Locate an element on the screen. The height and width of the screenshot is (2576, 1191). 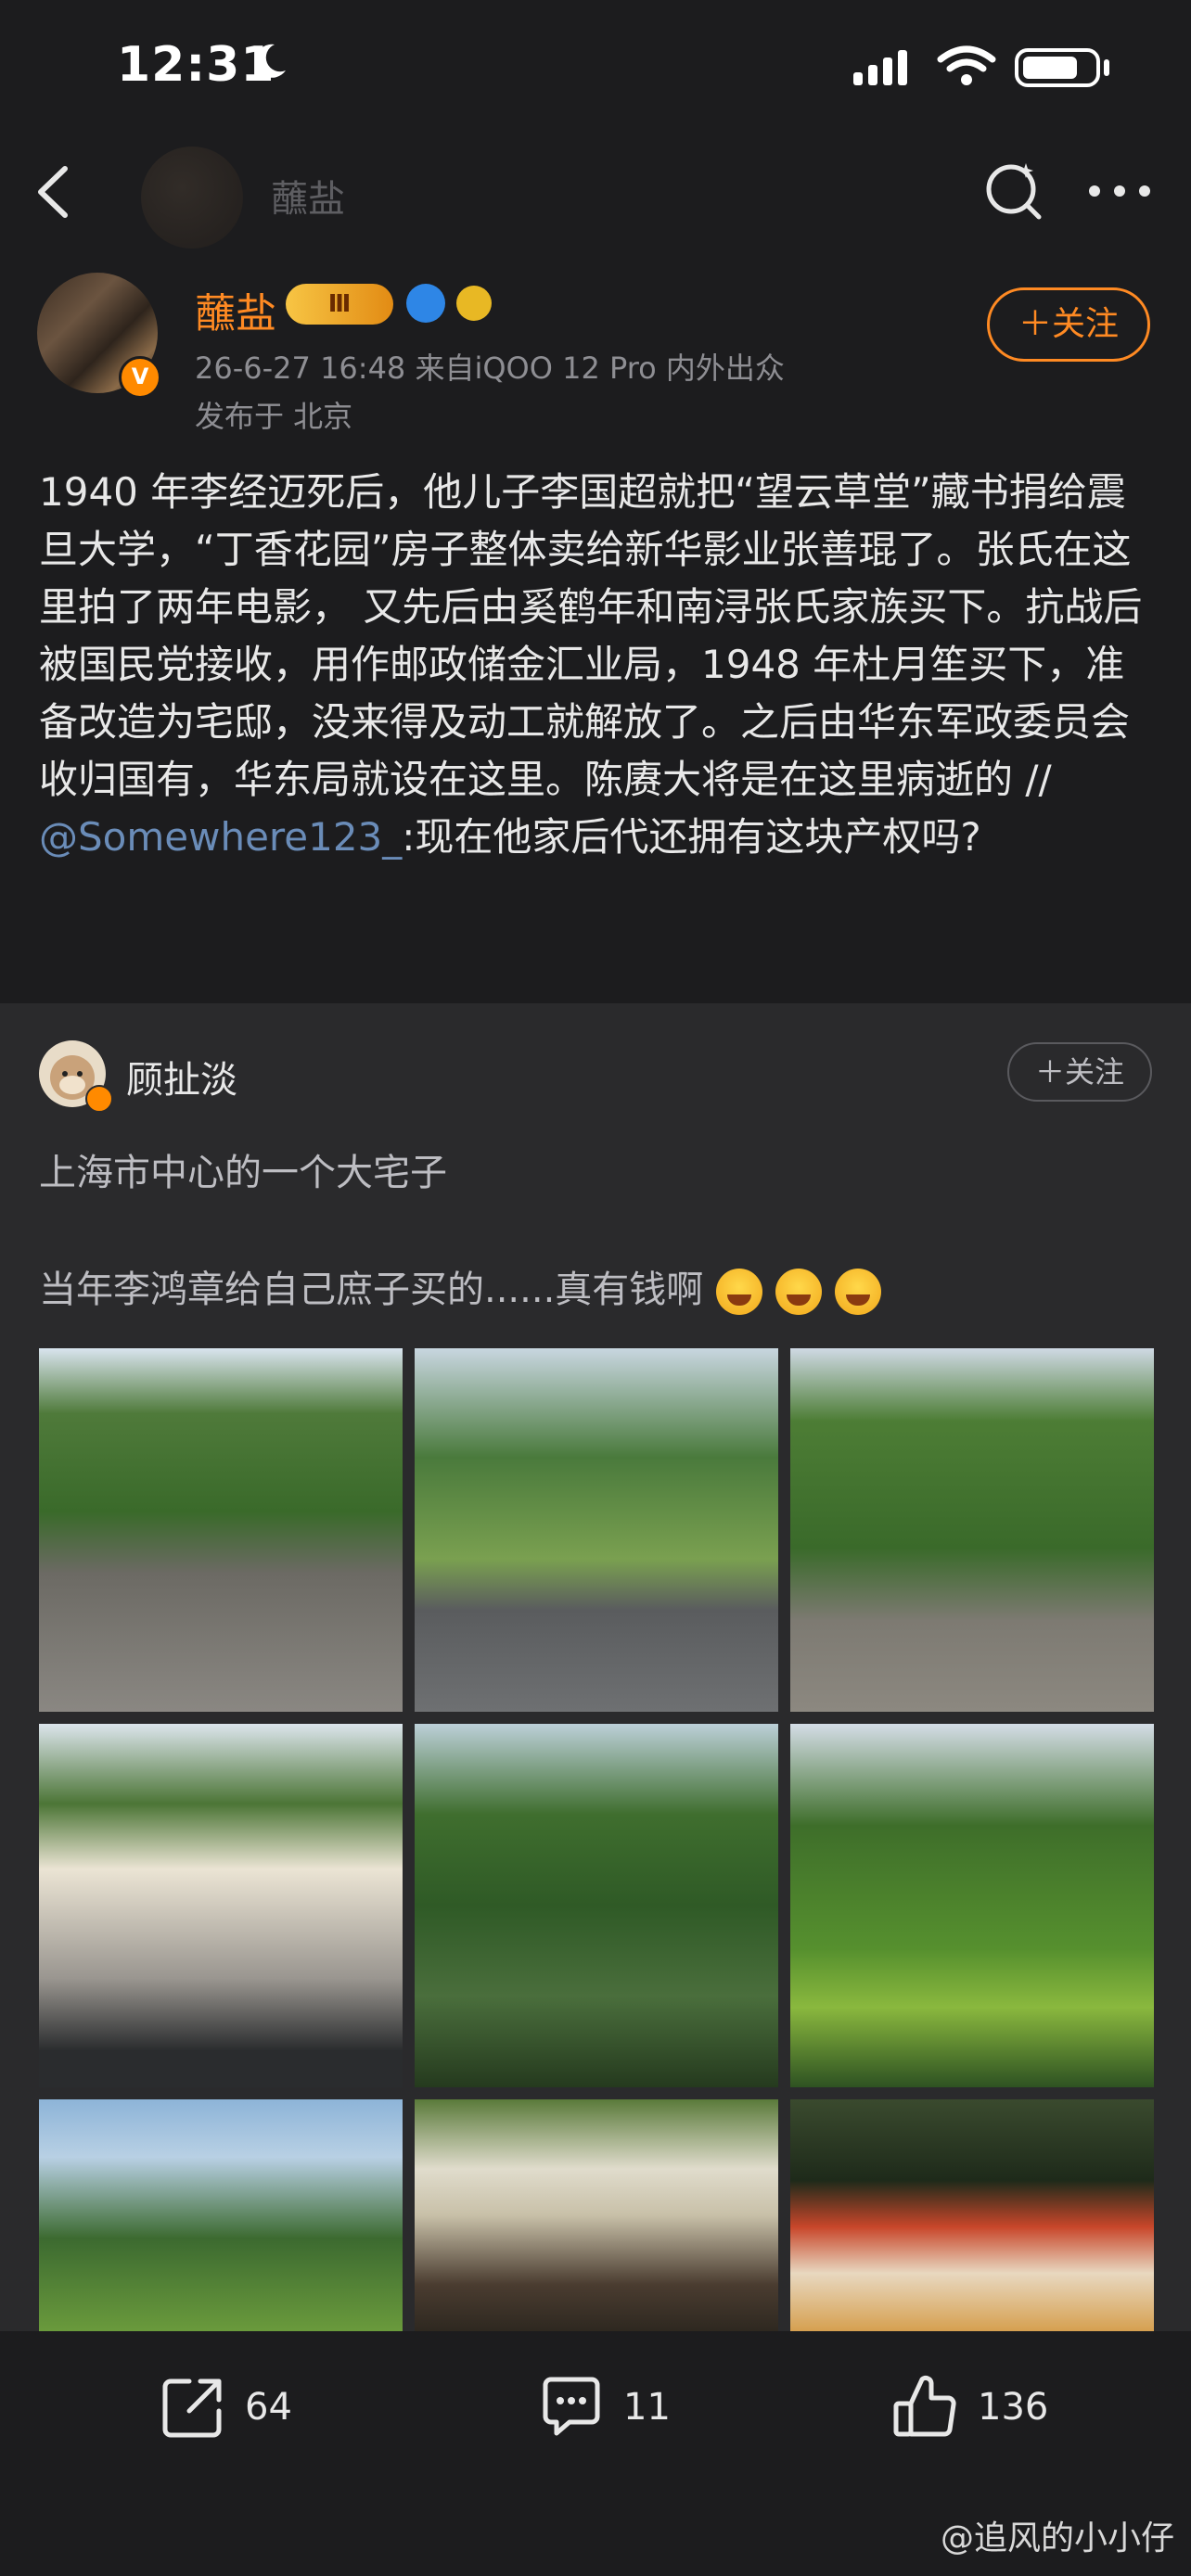
retweet-text-line2-text: 当年李鸿章给自己庶子买的......真有钱啊 is located at coordinates (372, 1290).